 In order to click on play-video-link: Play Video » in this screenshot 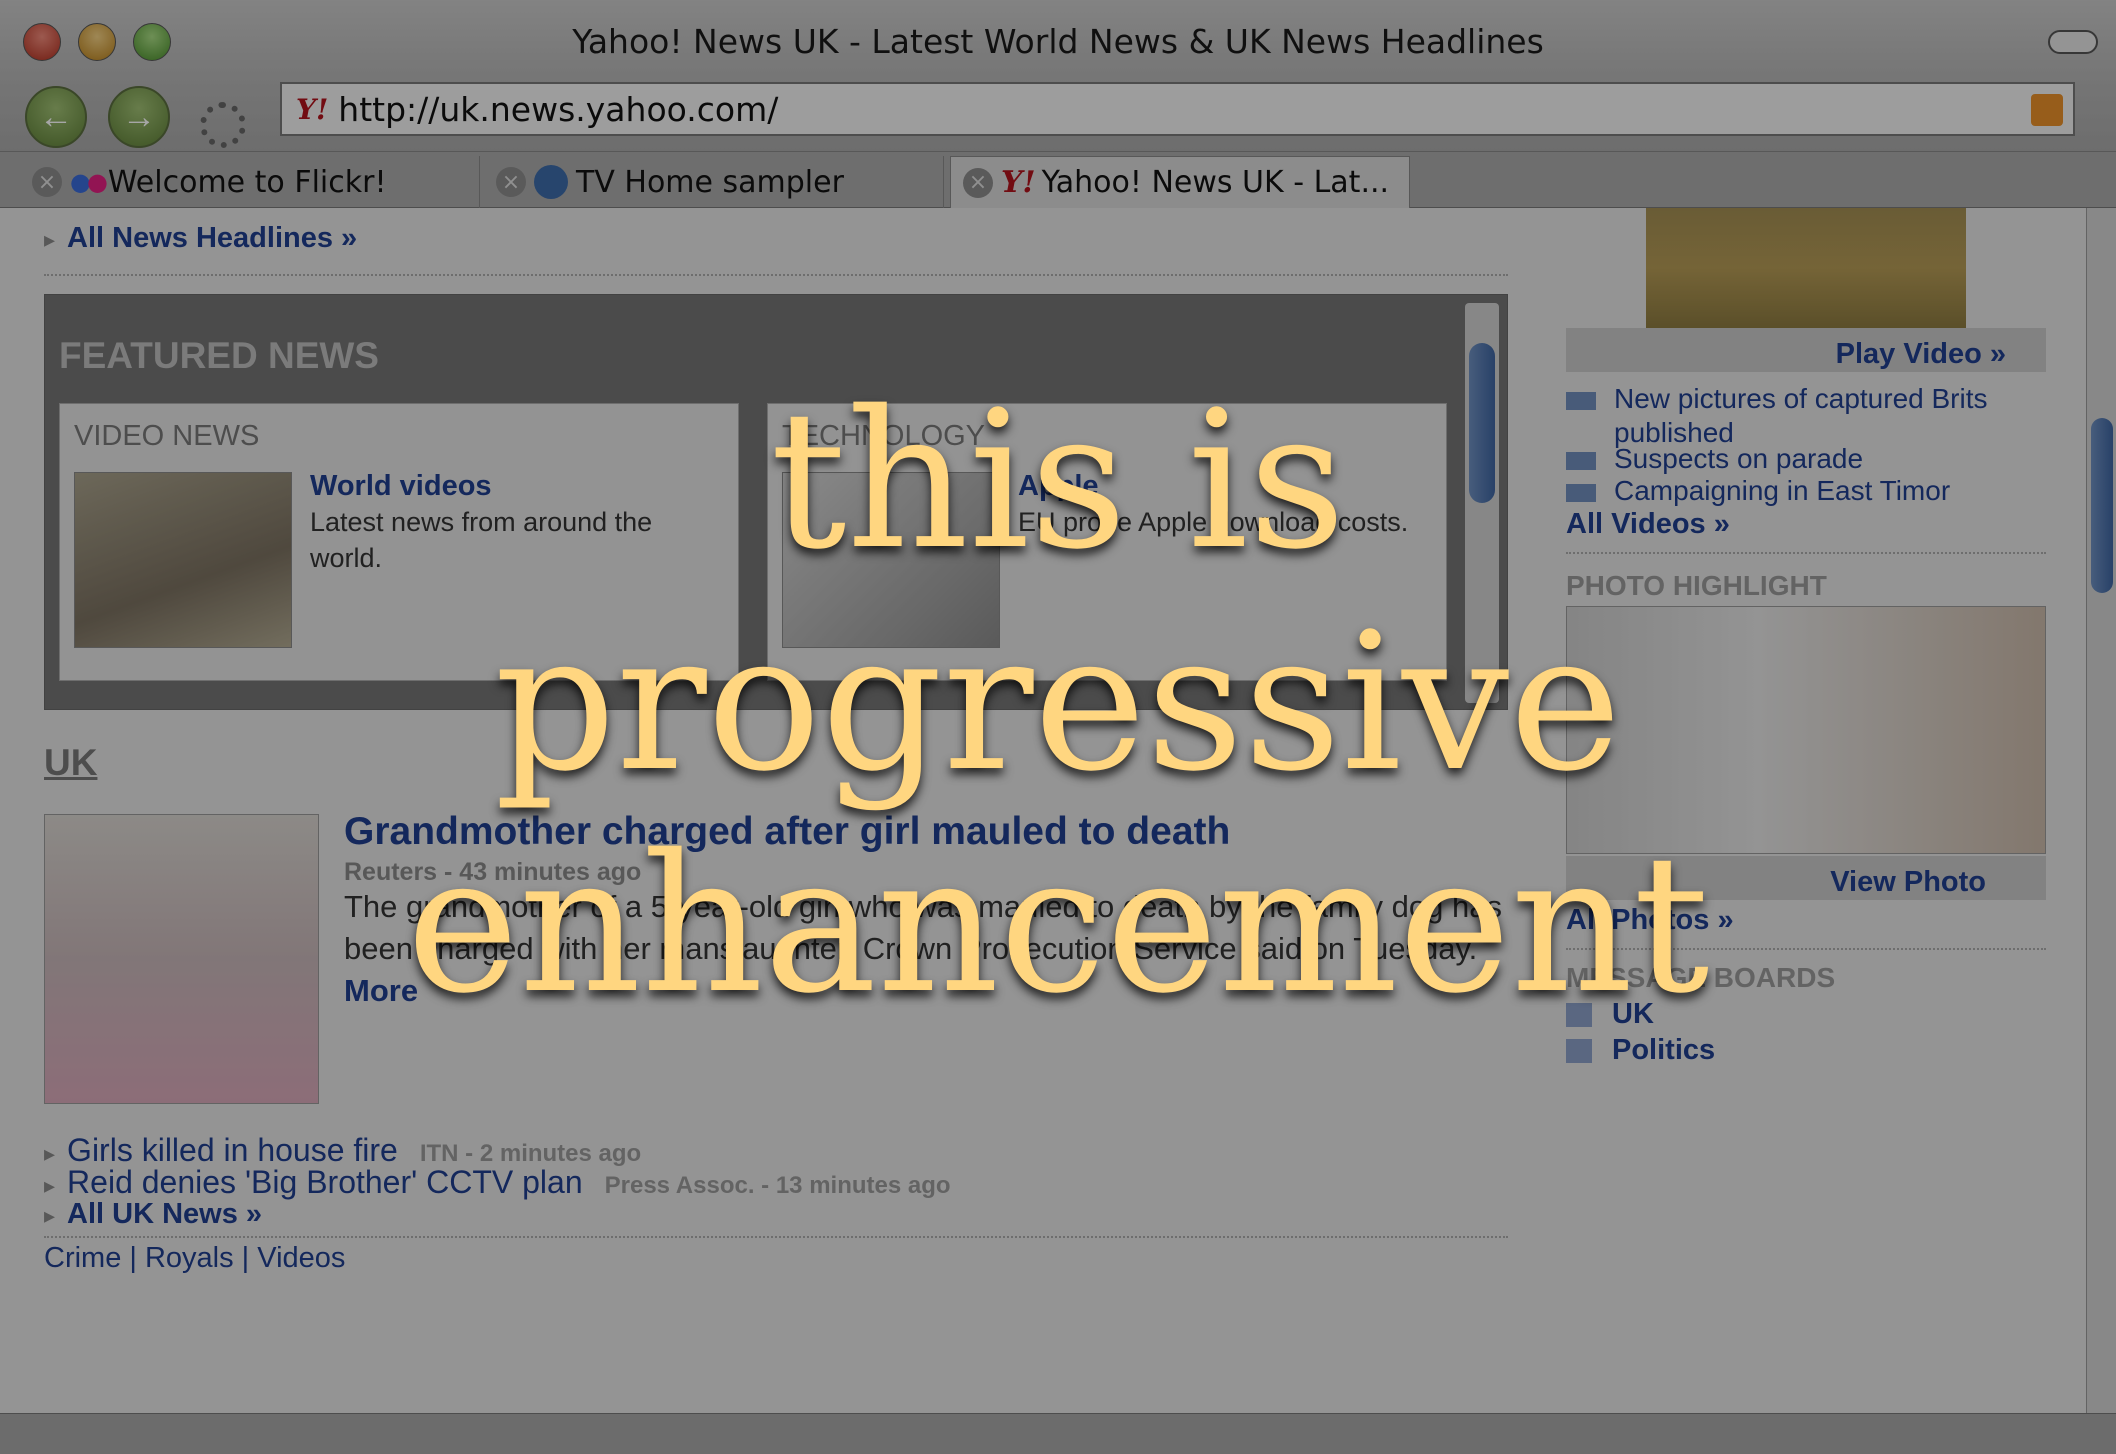, I will do `click(1921, 354)`.